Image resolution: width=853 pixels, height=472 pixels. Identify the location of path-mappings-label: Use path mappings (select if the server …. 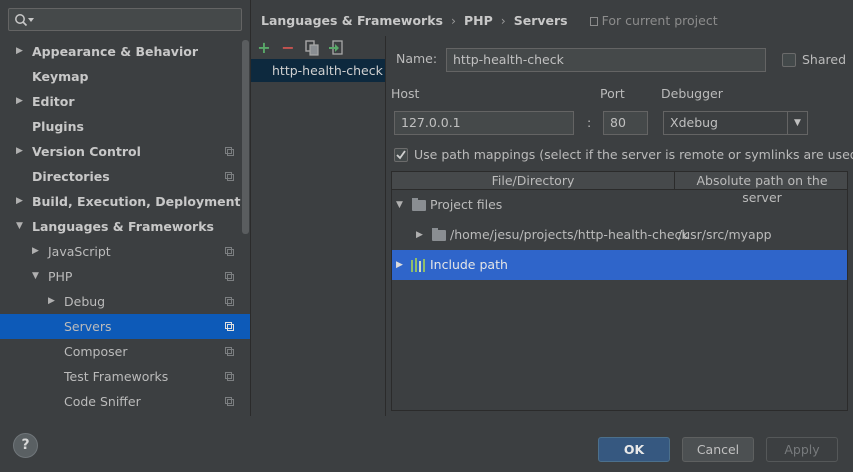
(633, 154).